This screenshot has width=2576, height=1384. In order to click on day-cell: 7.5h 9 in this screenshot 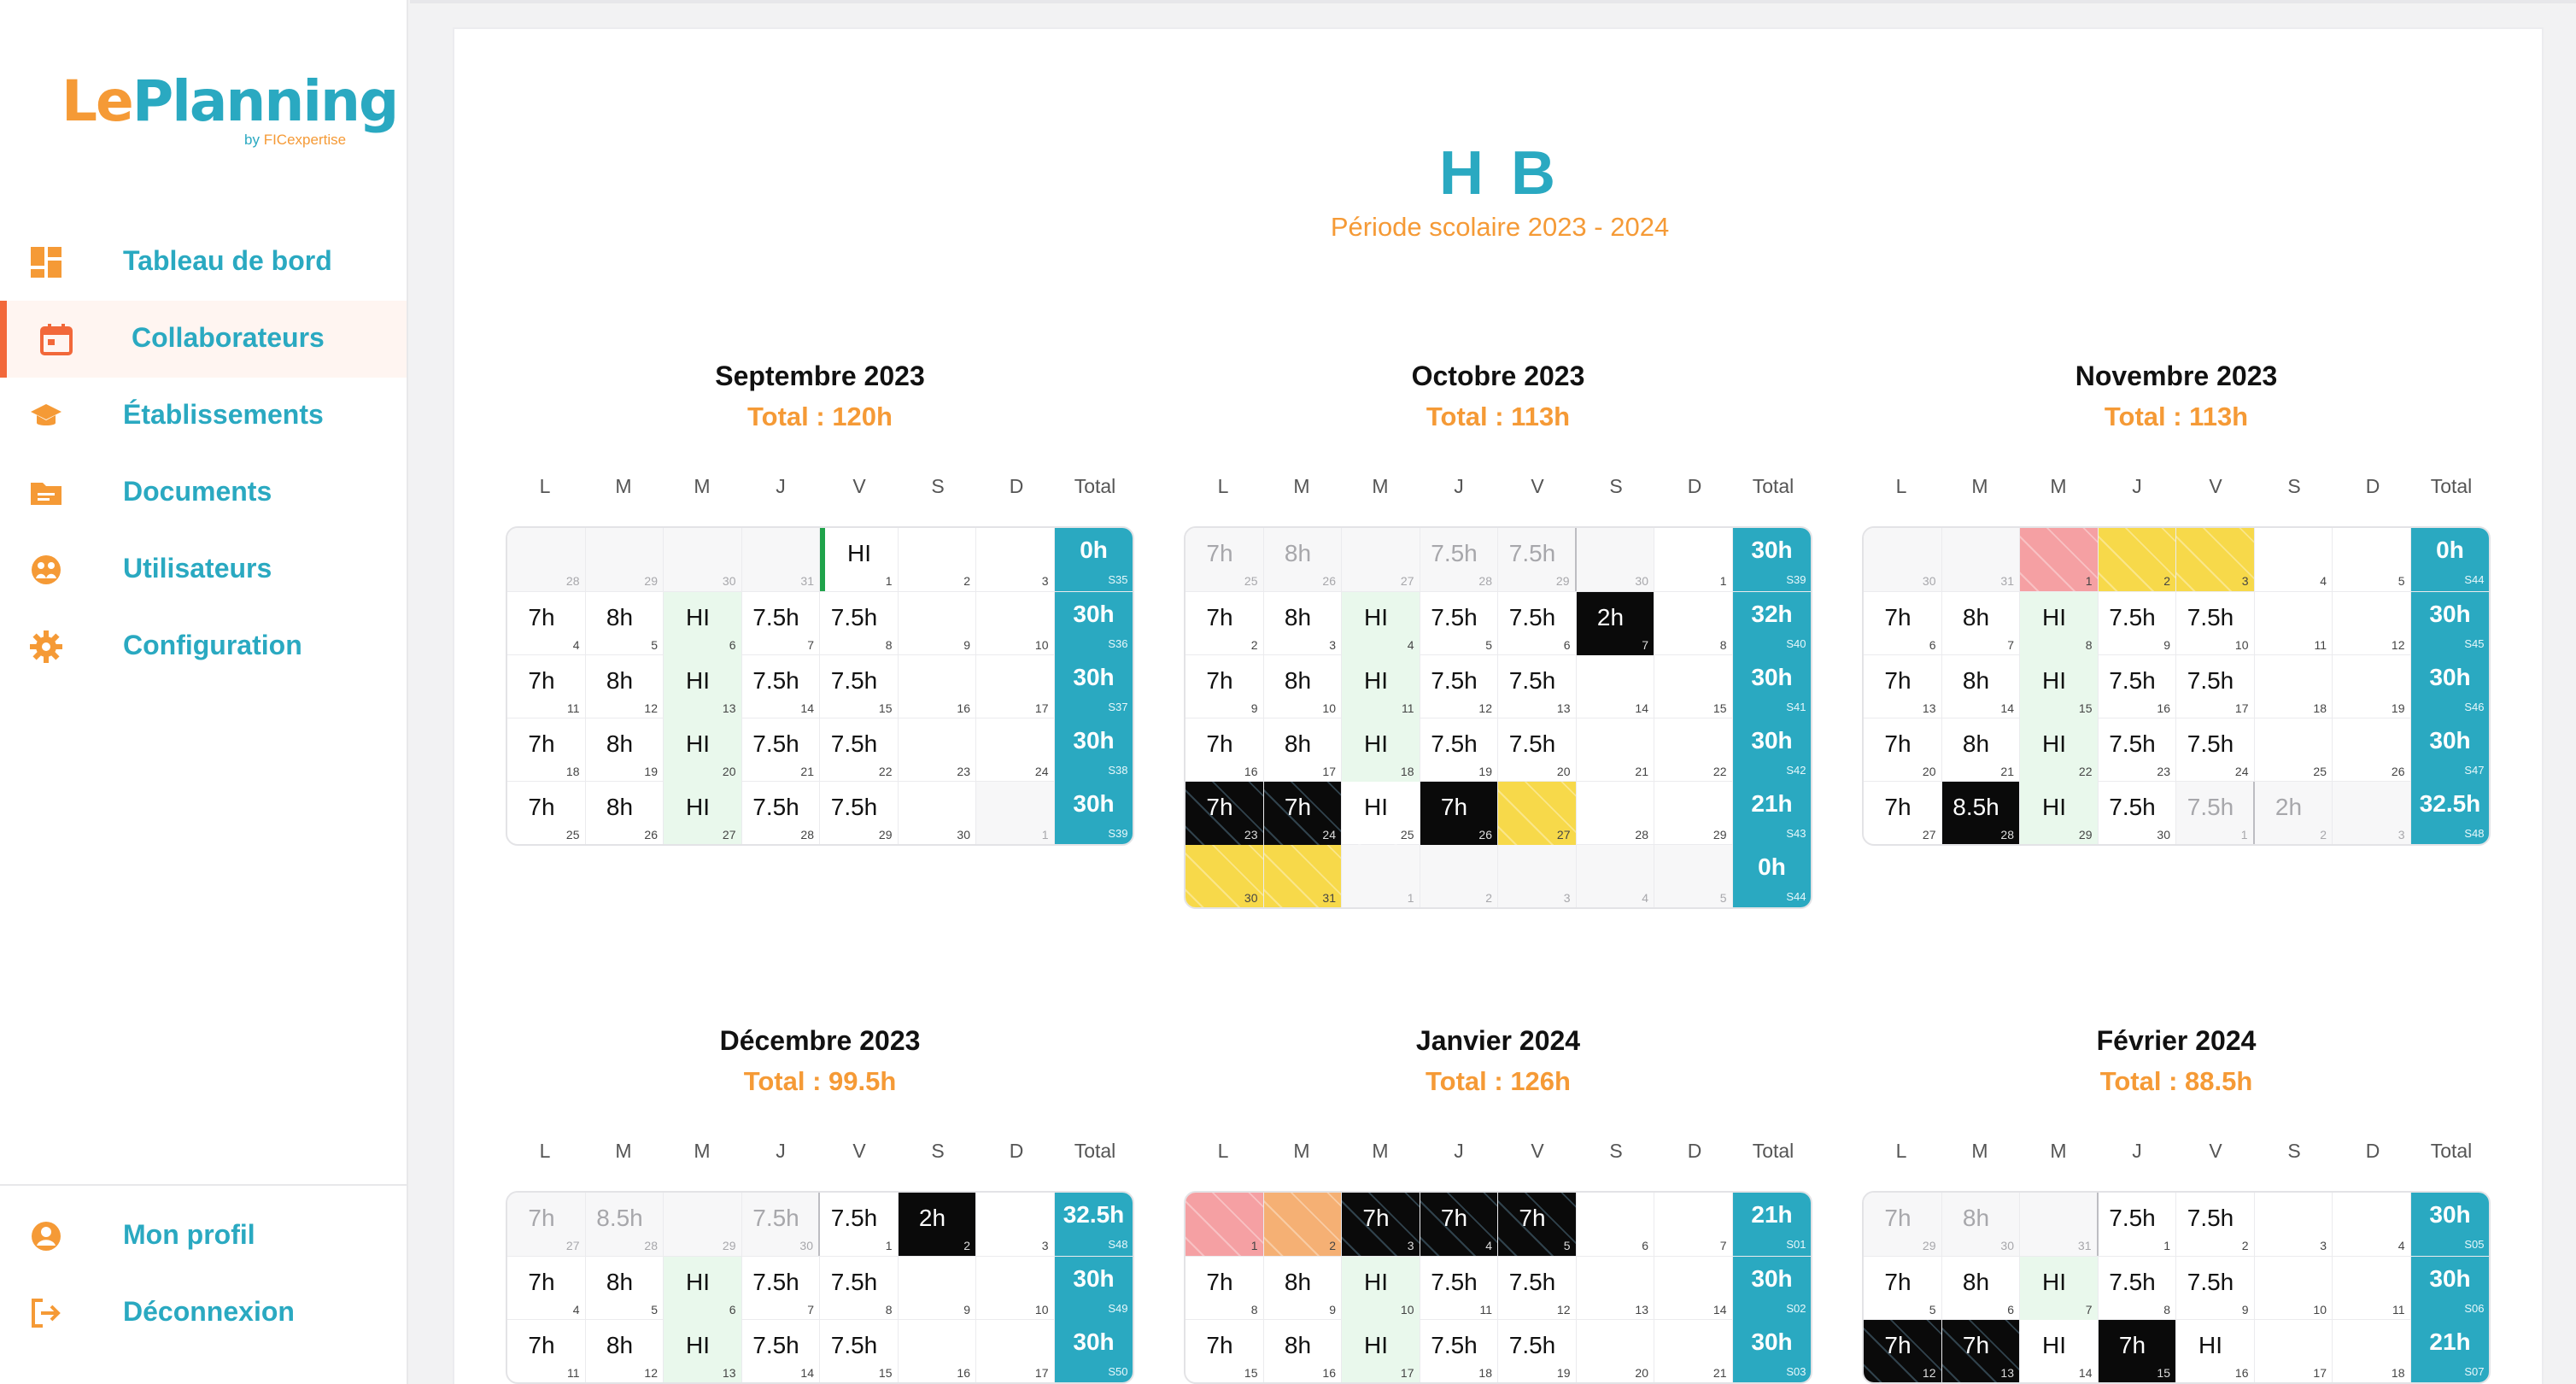, I will do `click(2215, 1288)`.